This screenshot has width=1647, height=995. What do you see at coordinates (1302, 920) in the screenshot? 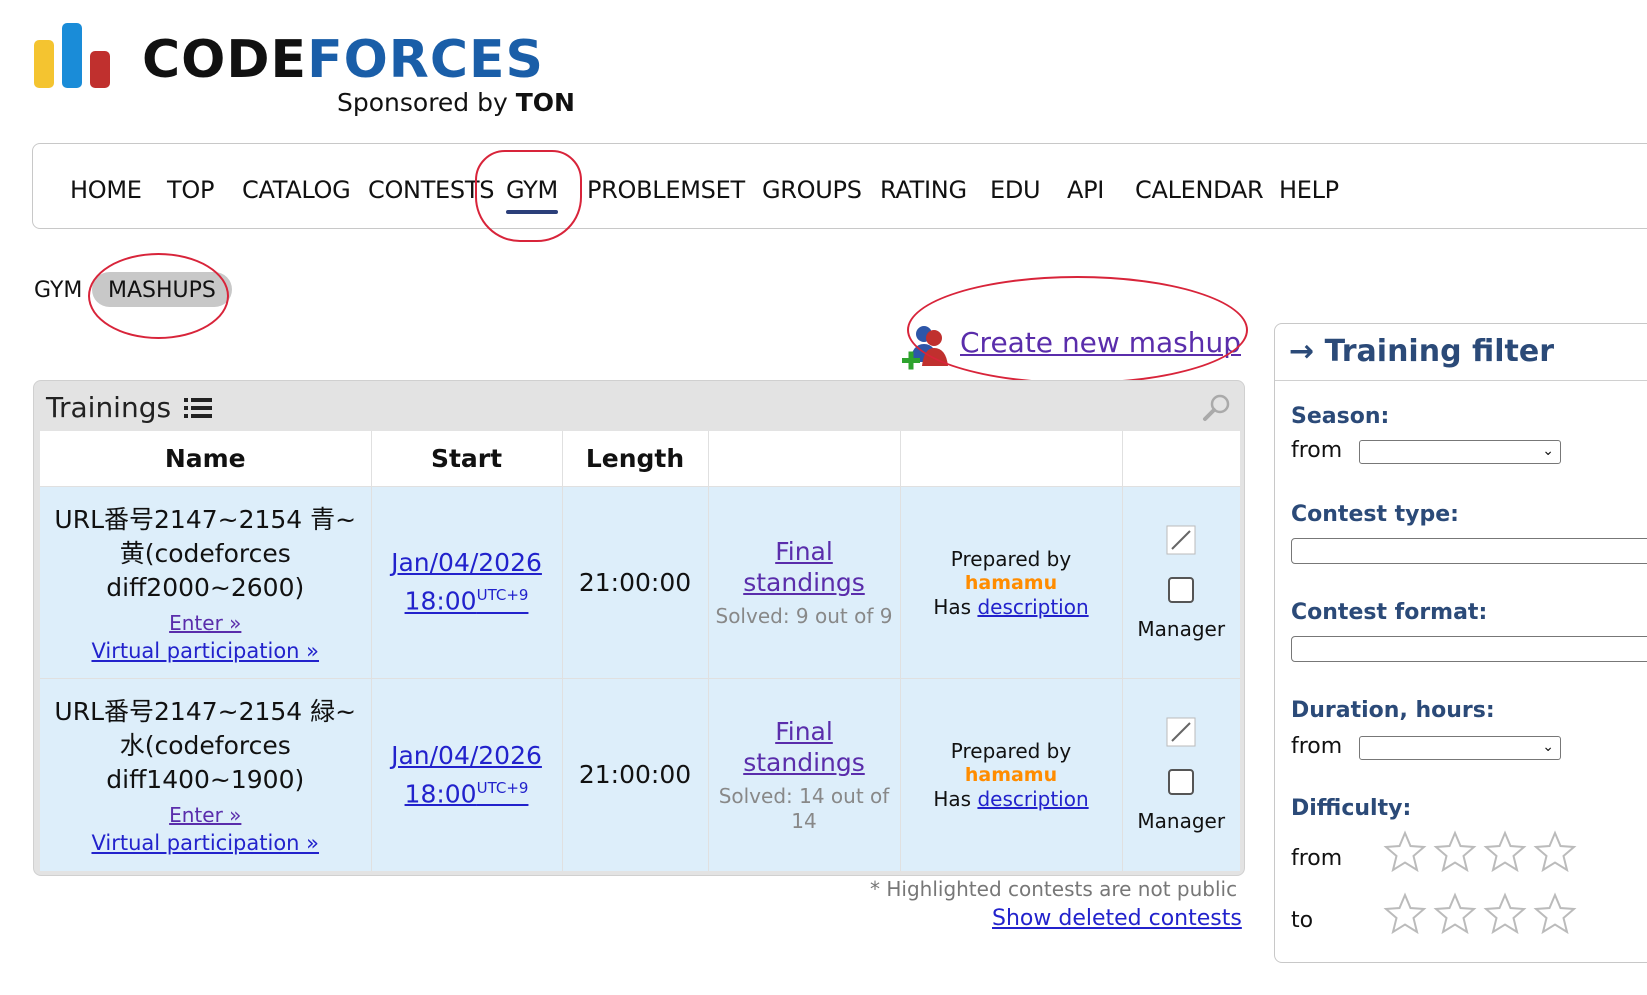
I see `difficulty-to-label: to` at bounding box center [1302, 920].